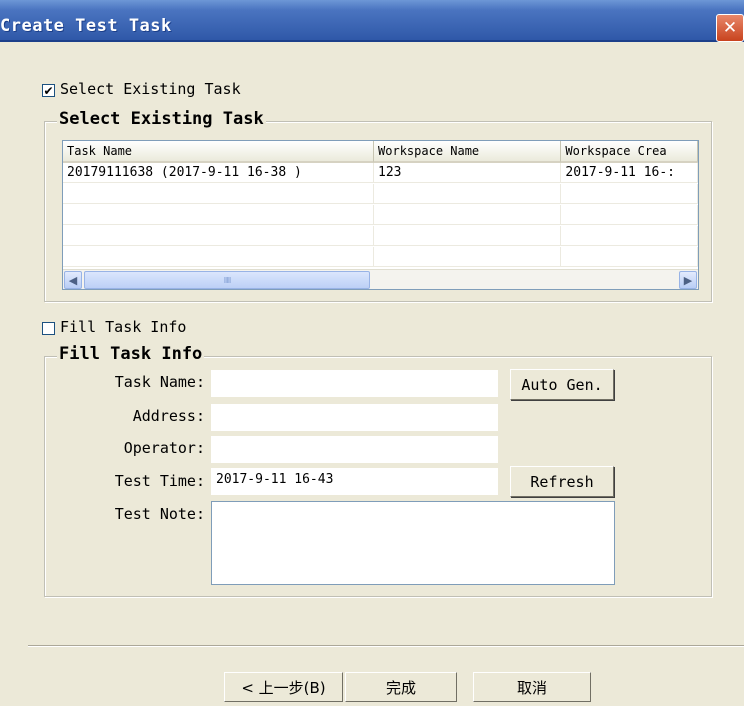  What do you see at coordinates (164, 448) in the screenshot?
I see `operator-label: Operator:` at bounding box center [164, 448].